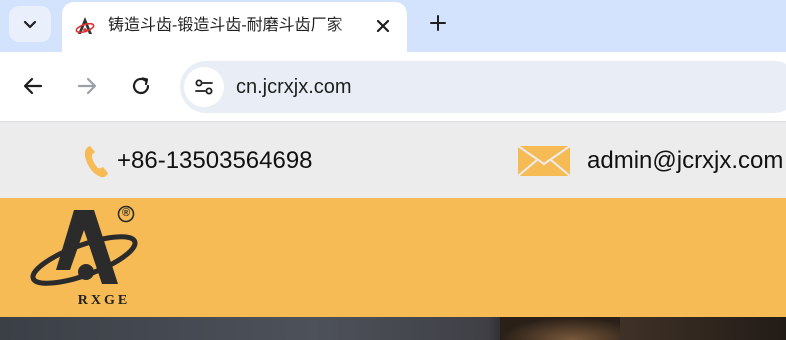 This screenshot has width=786, height=340. Describe the element at coordinates (96, 162) in the screenshot. I see `phone-icon` at that location.